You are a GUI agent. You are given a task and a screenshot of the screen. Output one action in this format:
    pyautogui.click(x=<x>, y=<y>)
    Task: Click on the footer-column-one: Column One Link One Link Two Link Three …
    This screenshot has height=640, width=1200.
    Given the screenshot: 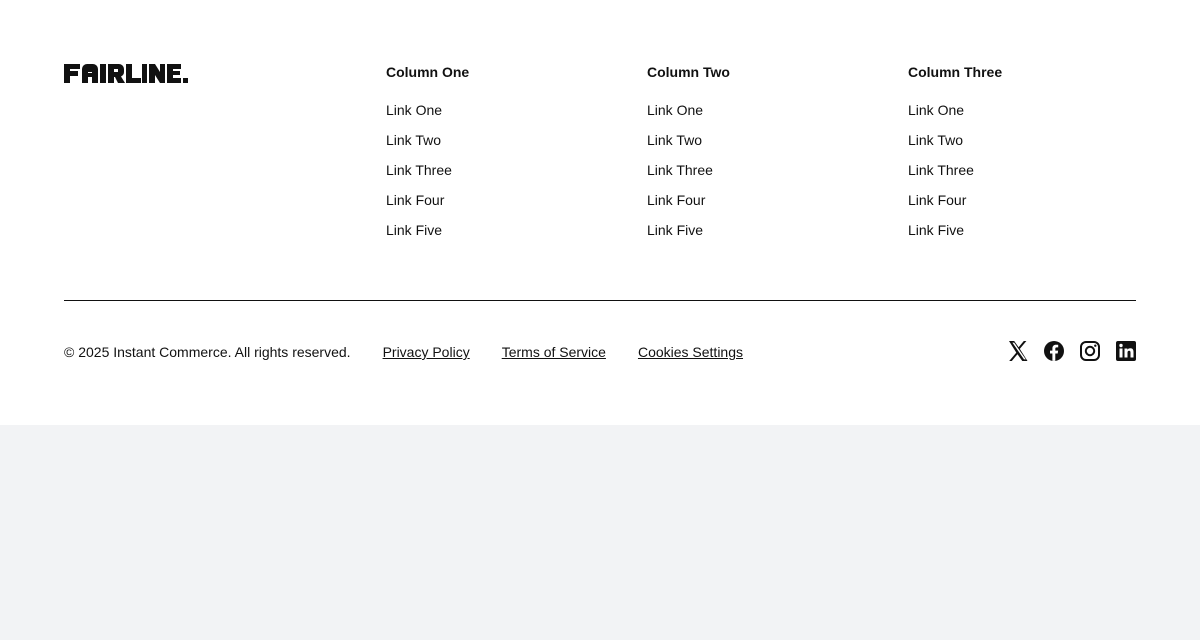 What is the action you would take?
    pyautogui.click(x=486, y=156)
    